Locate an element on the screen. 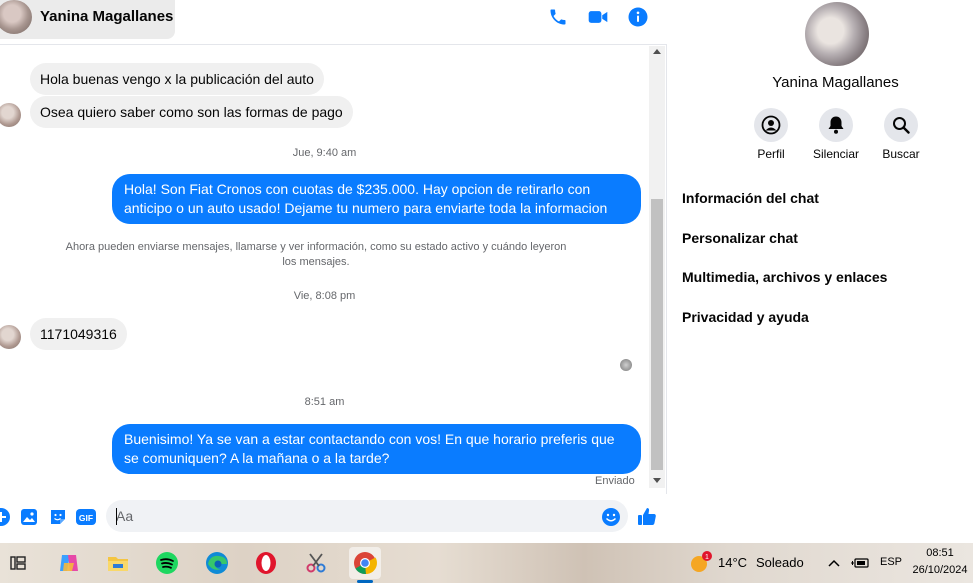 This screenshot has height=583, width=973. video-call-icon is located at coordinates (598, 17).